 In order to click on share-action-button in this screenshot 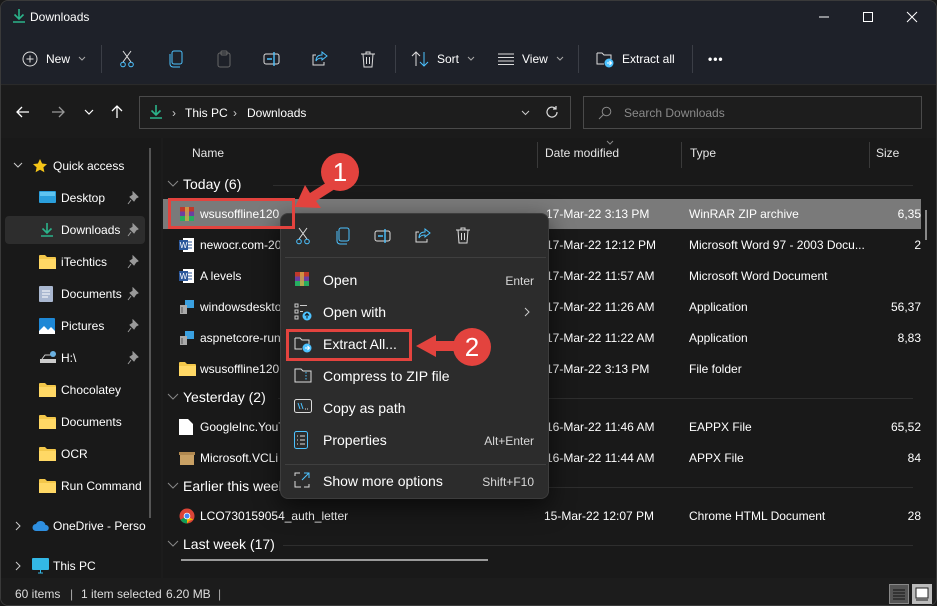, I will do `click(423, 237)`.